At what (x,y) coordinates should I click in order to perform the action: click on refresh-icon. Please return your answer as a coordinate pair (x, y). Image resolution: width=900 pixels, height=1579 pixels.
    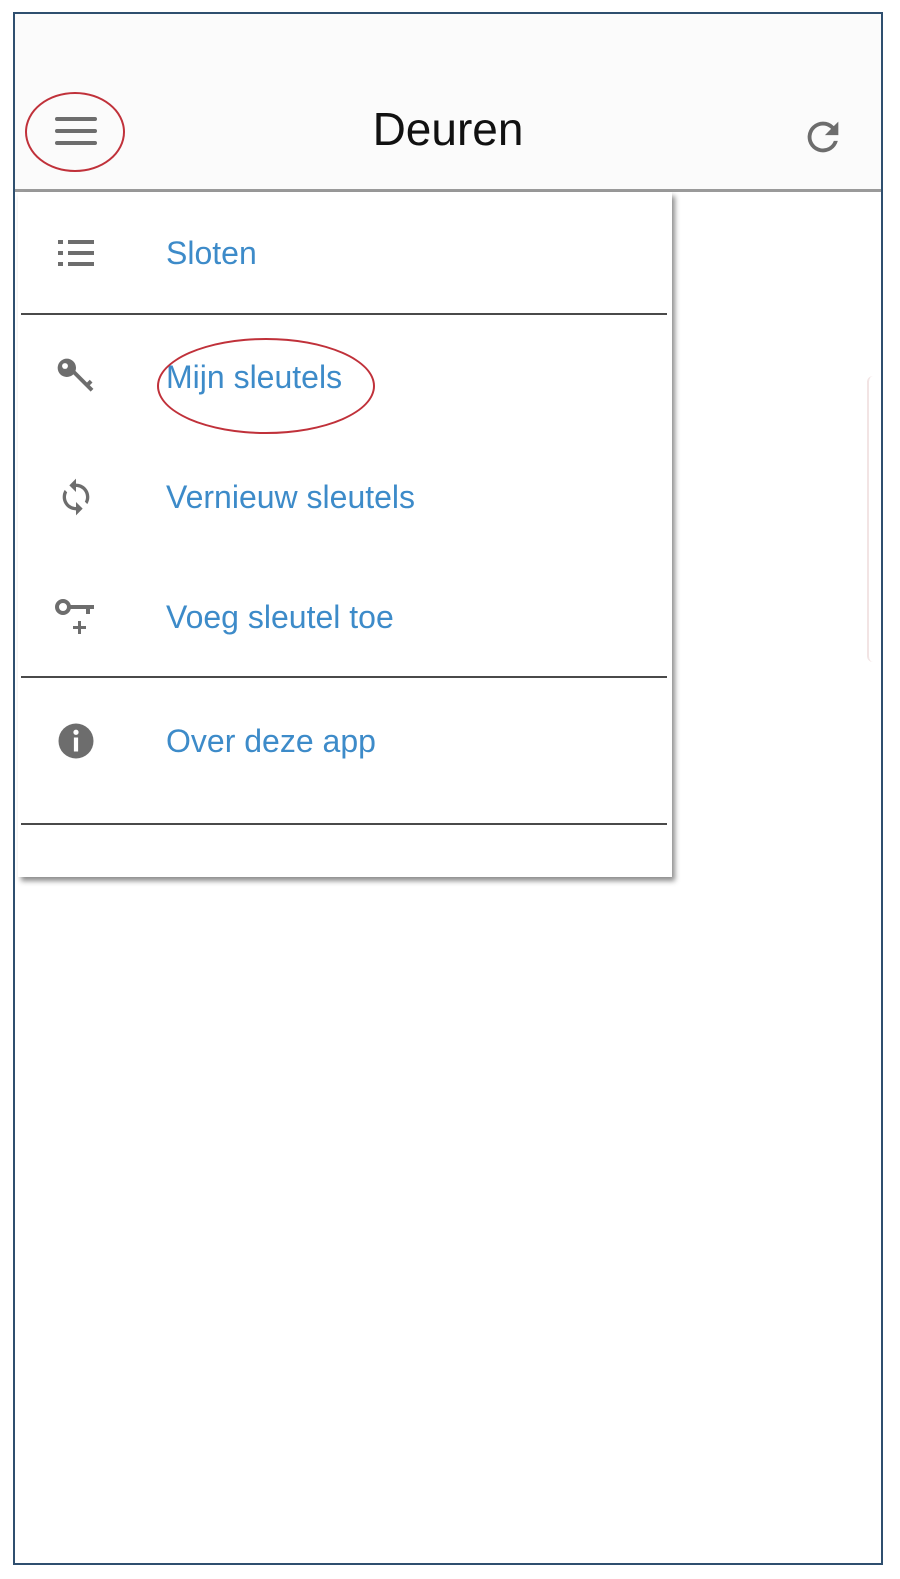
    Looking at the image, I should click on (823, 137).